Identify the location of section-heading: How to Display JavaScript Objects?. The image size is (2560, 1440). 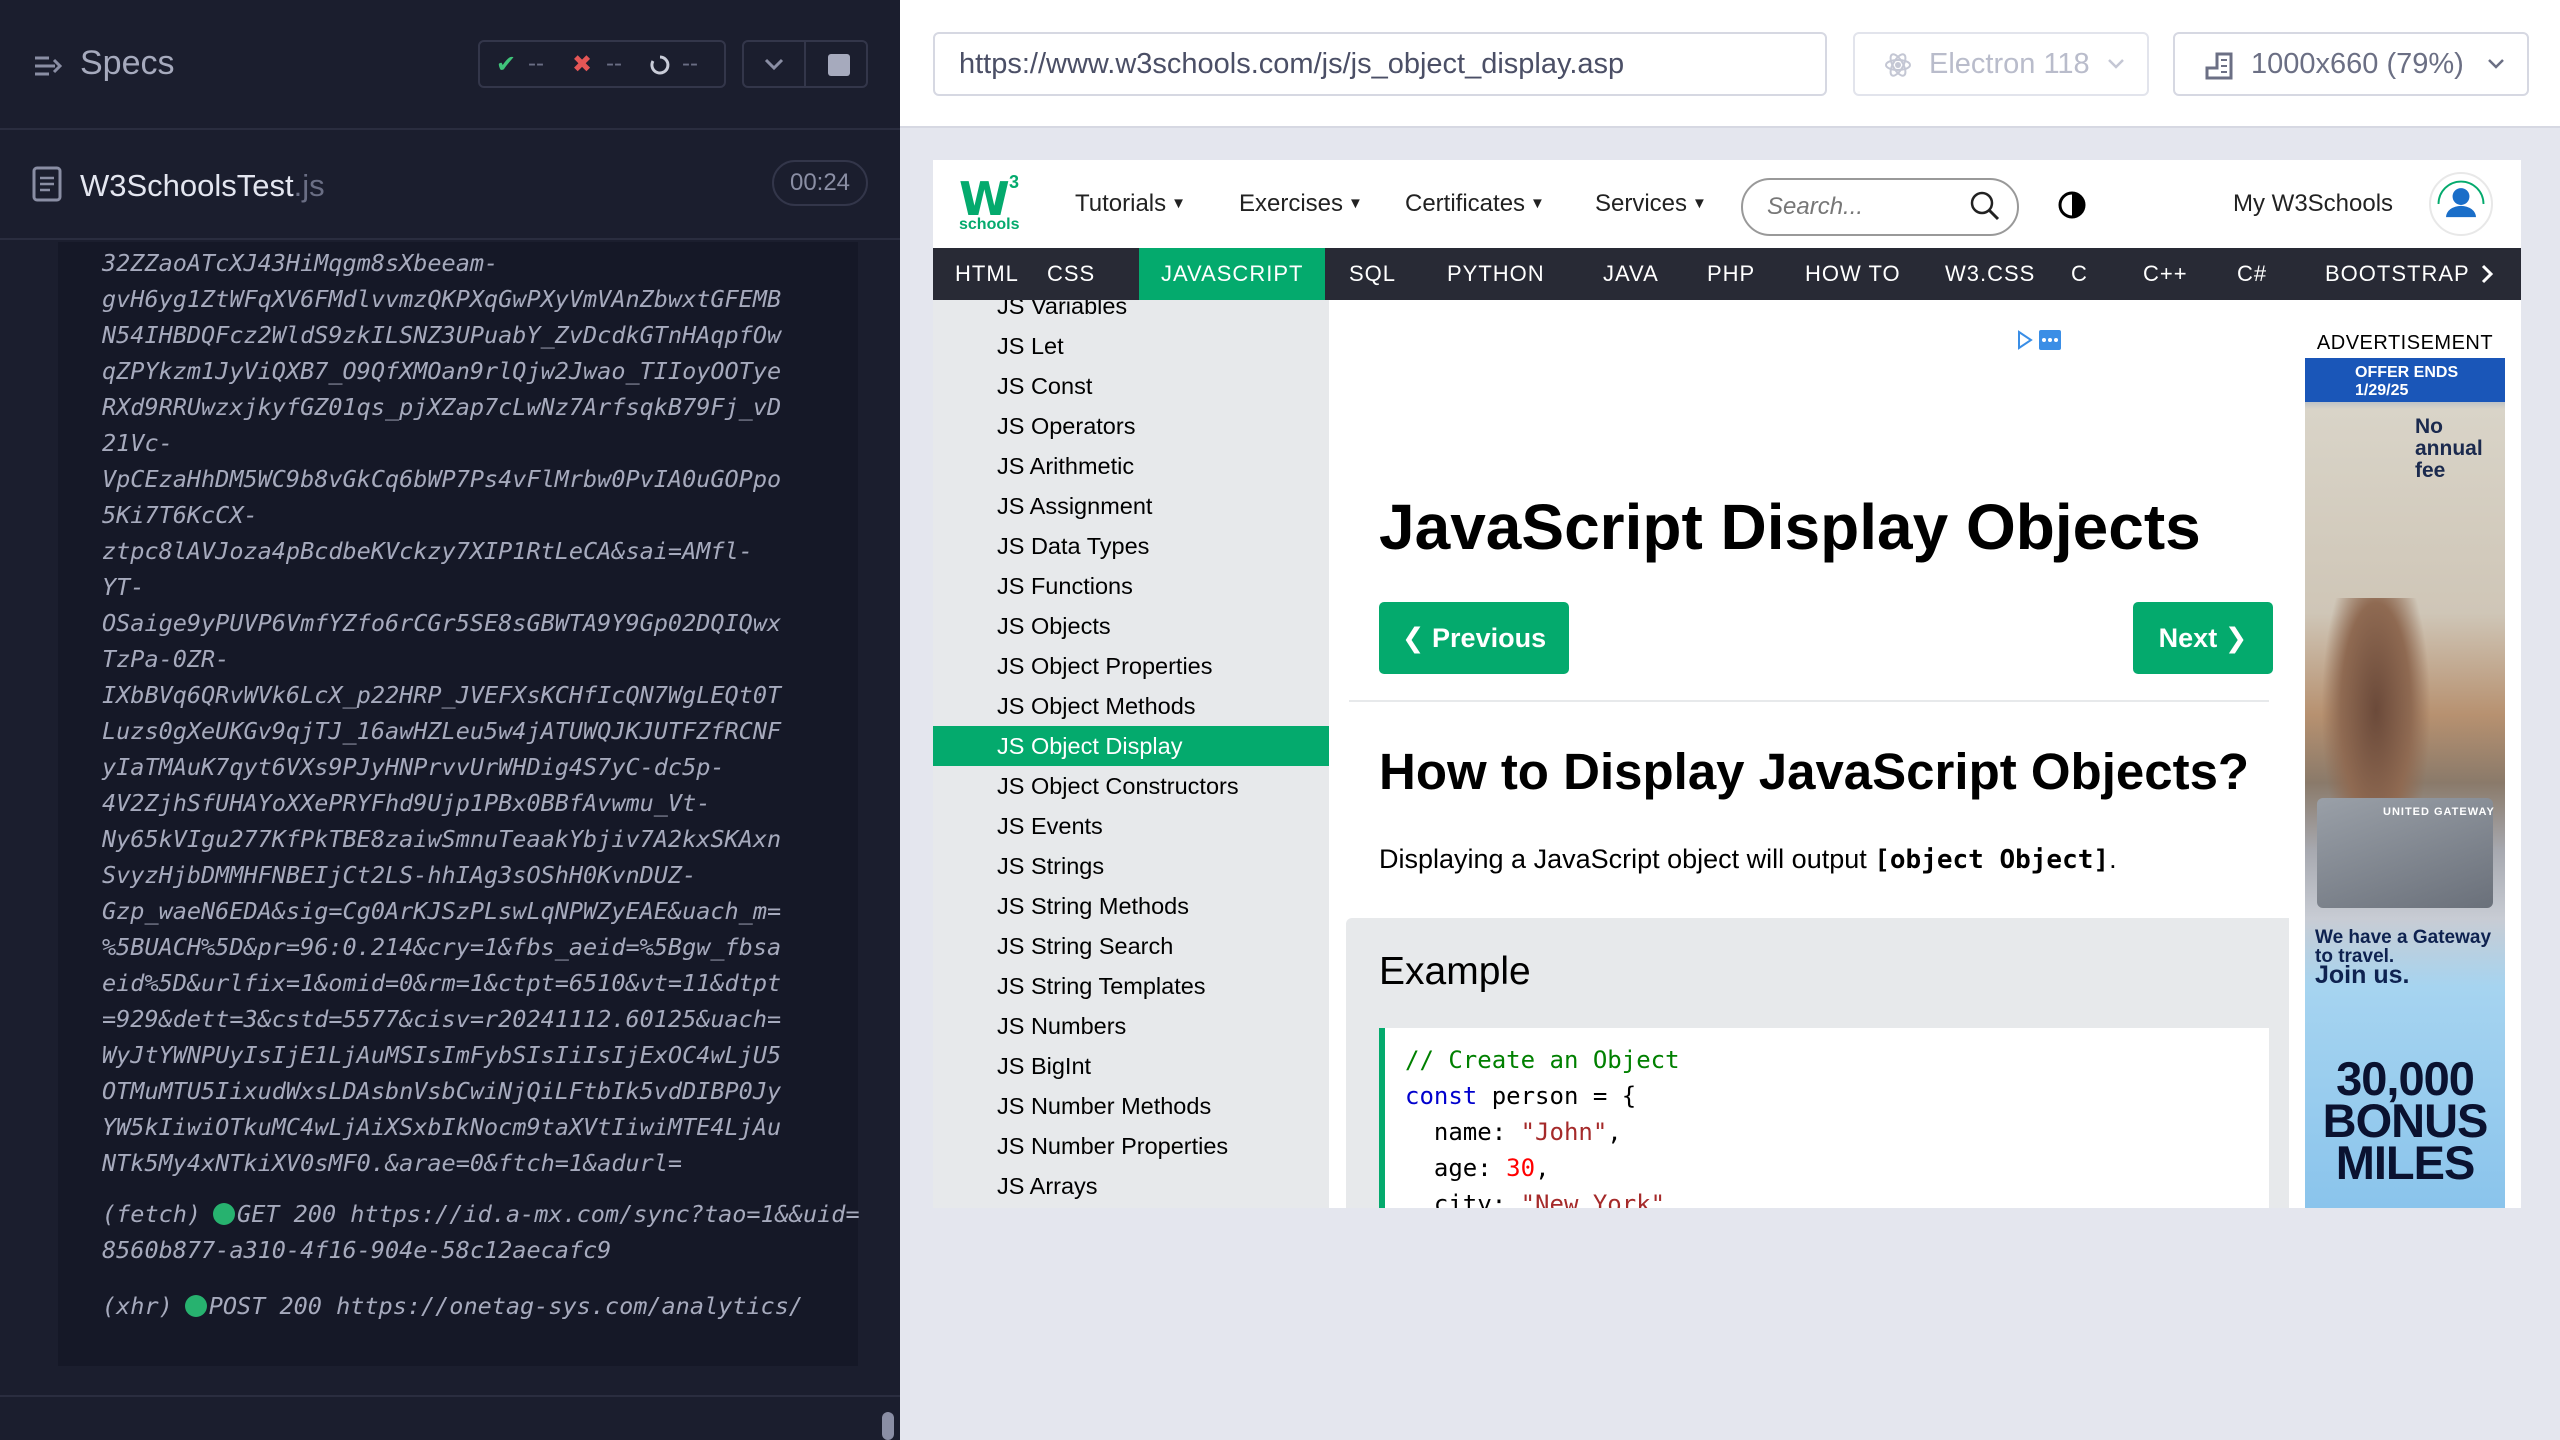
(1814, 771).